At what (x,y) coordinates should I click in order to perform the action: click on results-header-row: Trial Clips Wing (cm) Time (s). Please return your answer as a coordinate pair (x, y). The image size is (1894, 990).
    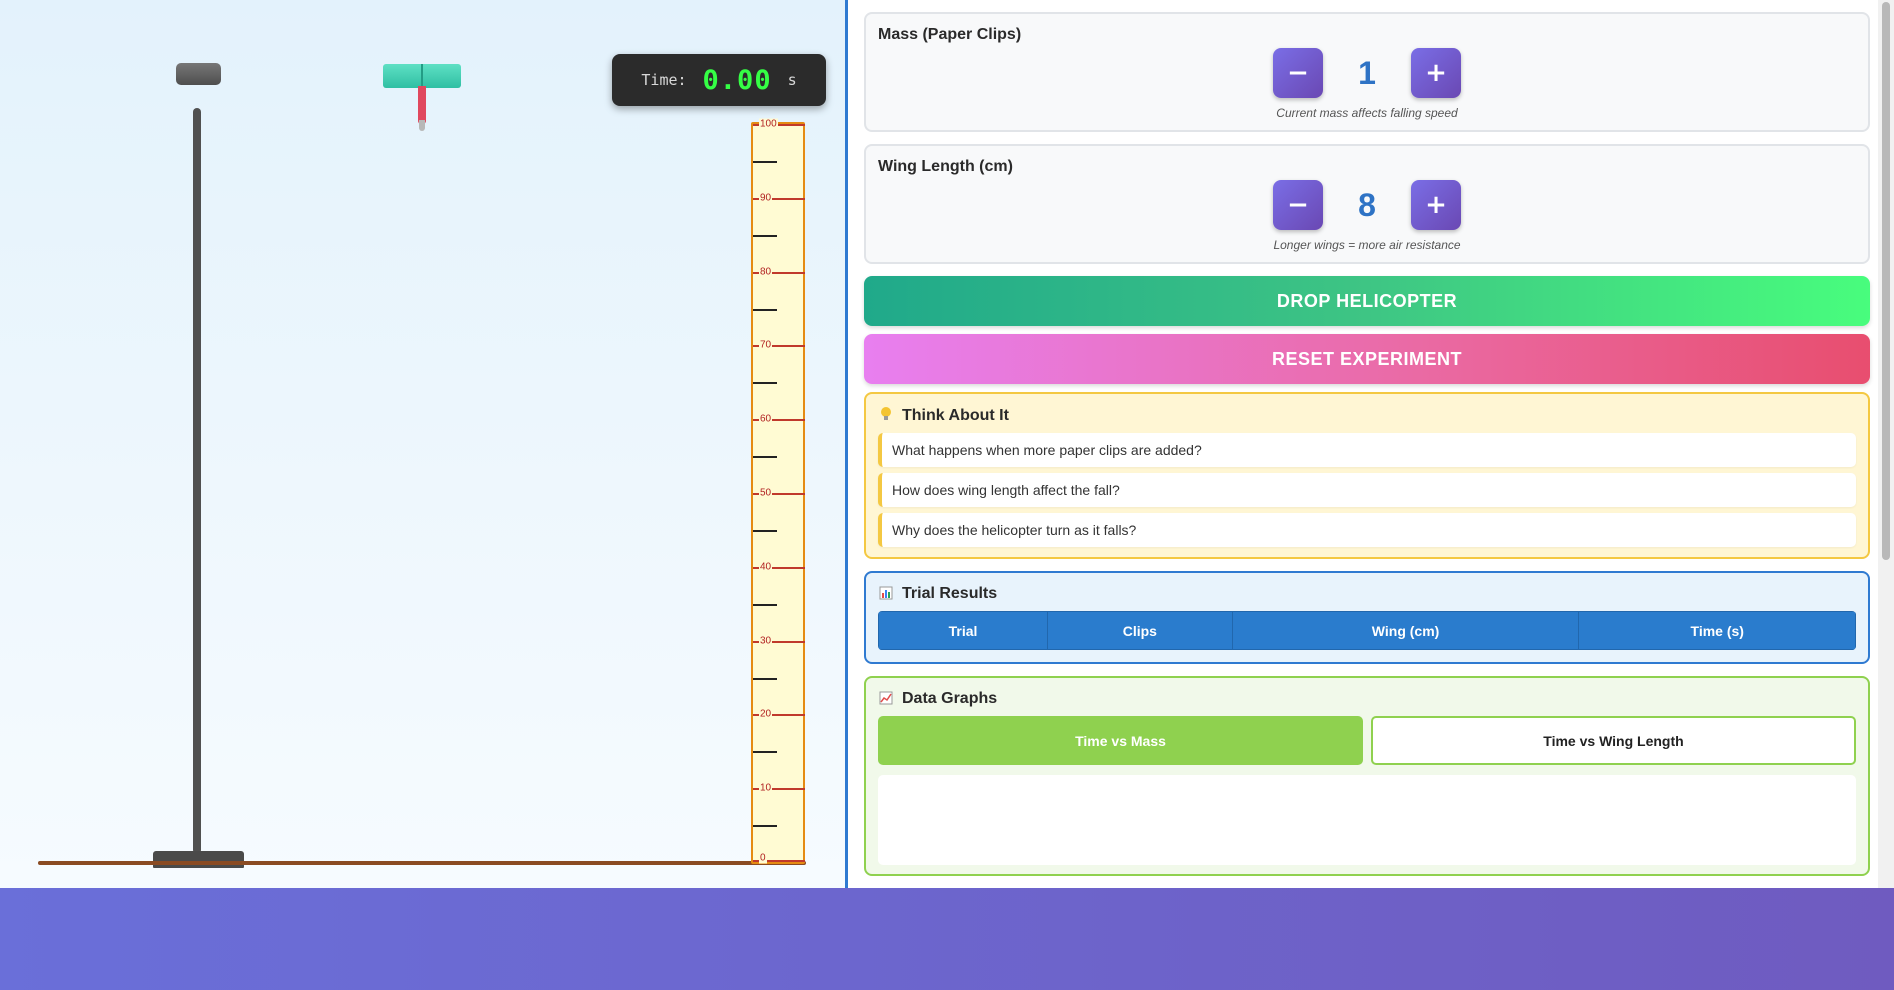
    Looking at the image, I should click on (1367, 630).